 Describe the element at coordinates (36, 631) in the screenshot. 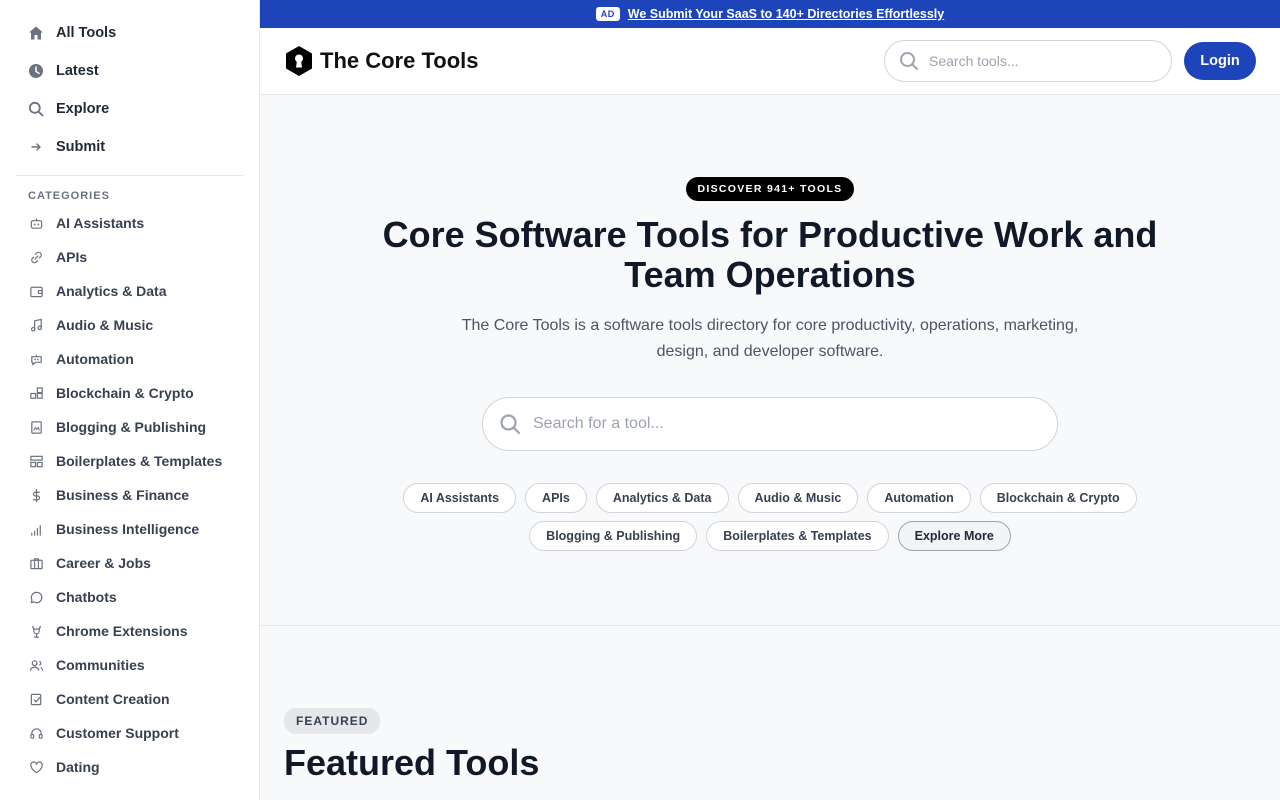

I see `puzzle-icon` at that location.